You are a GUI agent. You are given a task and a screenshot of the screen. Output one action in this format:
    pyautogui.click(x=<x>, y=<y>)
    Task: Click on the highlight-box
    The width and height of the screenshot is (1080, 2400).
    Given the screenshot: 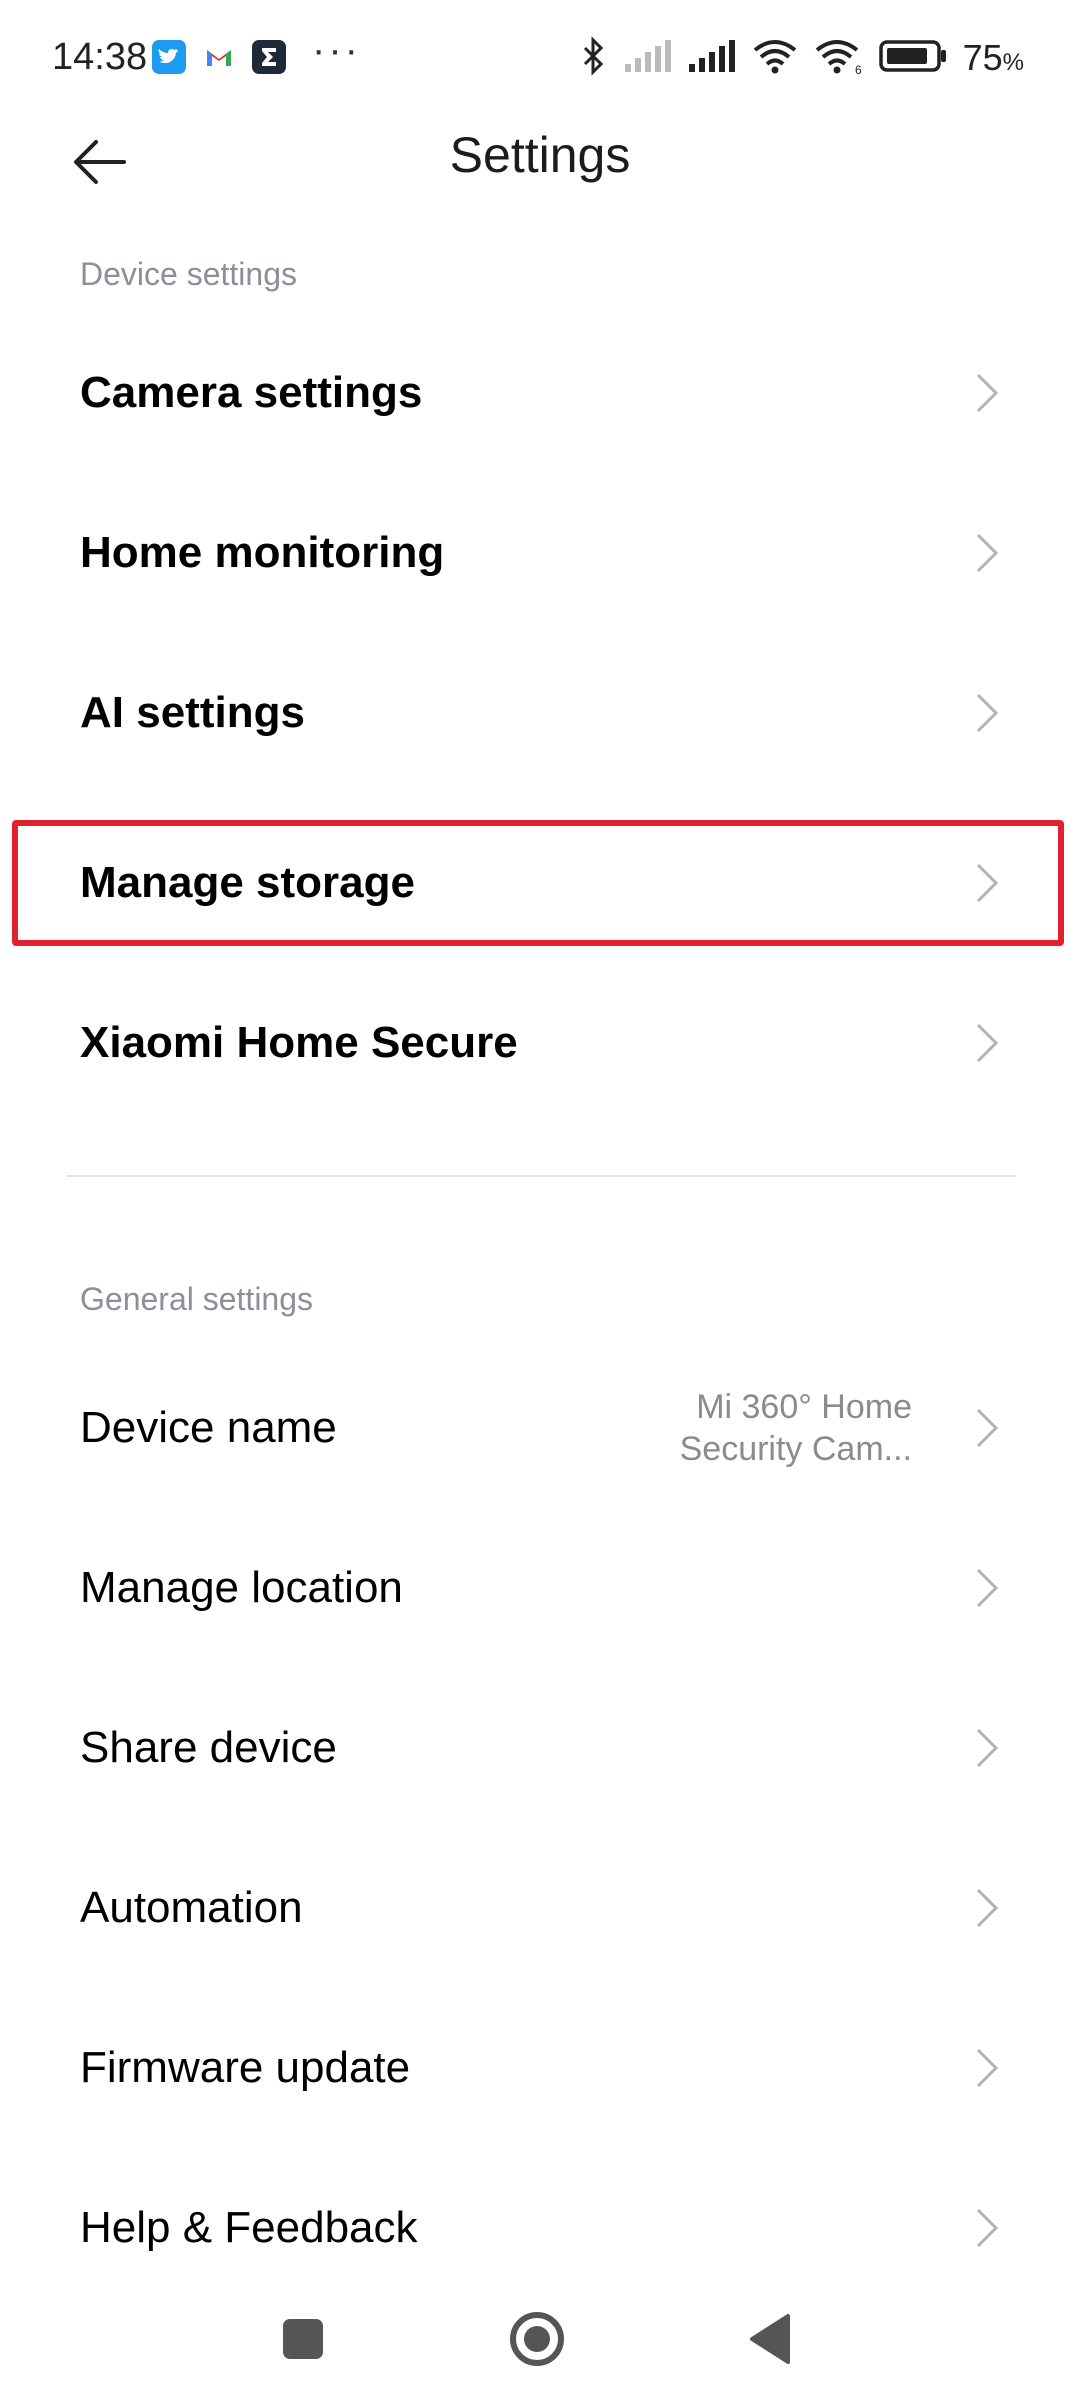 What is the action you would take?
    pyautogui.click(x=538, y=883)
    